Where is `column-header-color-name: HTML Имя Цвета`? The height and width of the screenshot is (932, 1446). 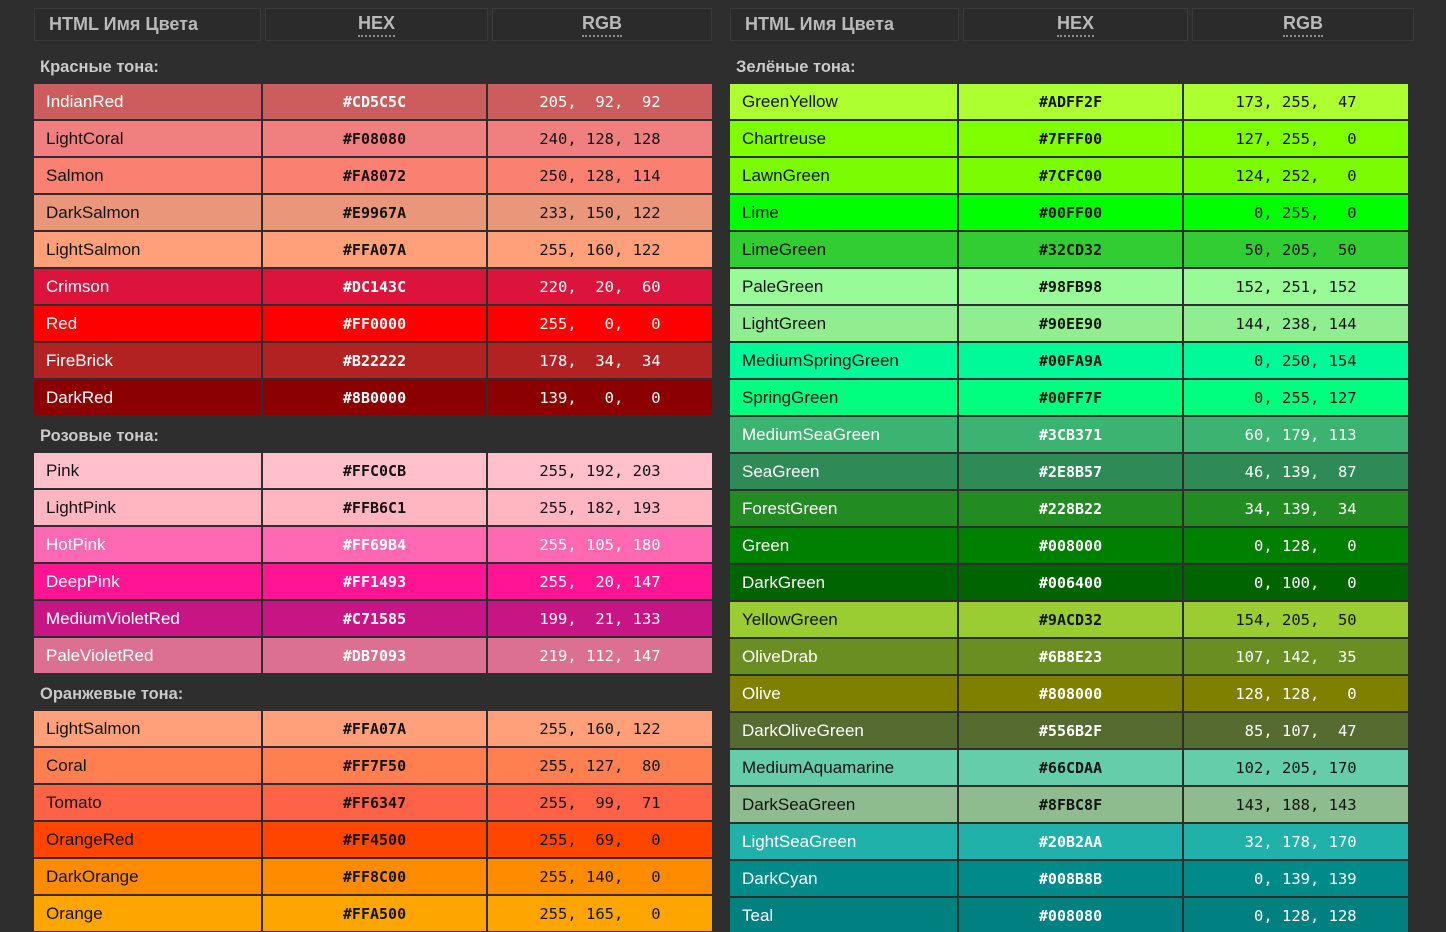
column-header-color-name: HTML Имя Цвета is located at coordinates (844, 24).